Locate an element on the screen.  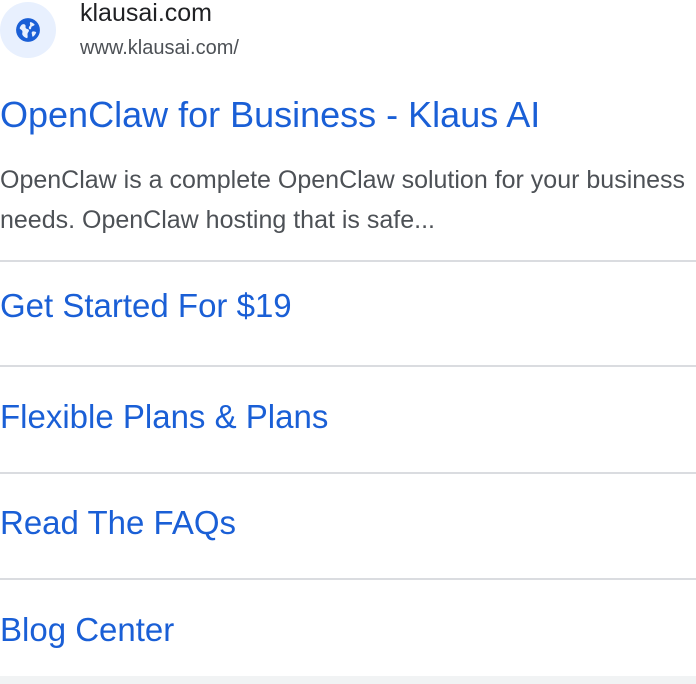
sitelink-get-started: Get Started For $19 is located at coordinates (146, 306).